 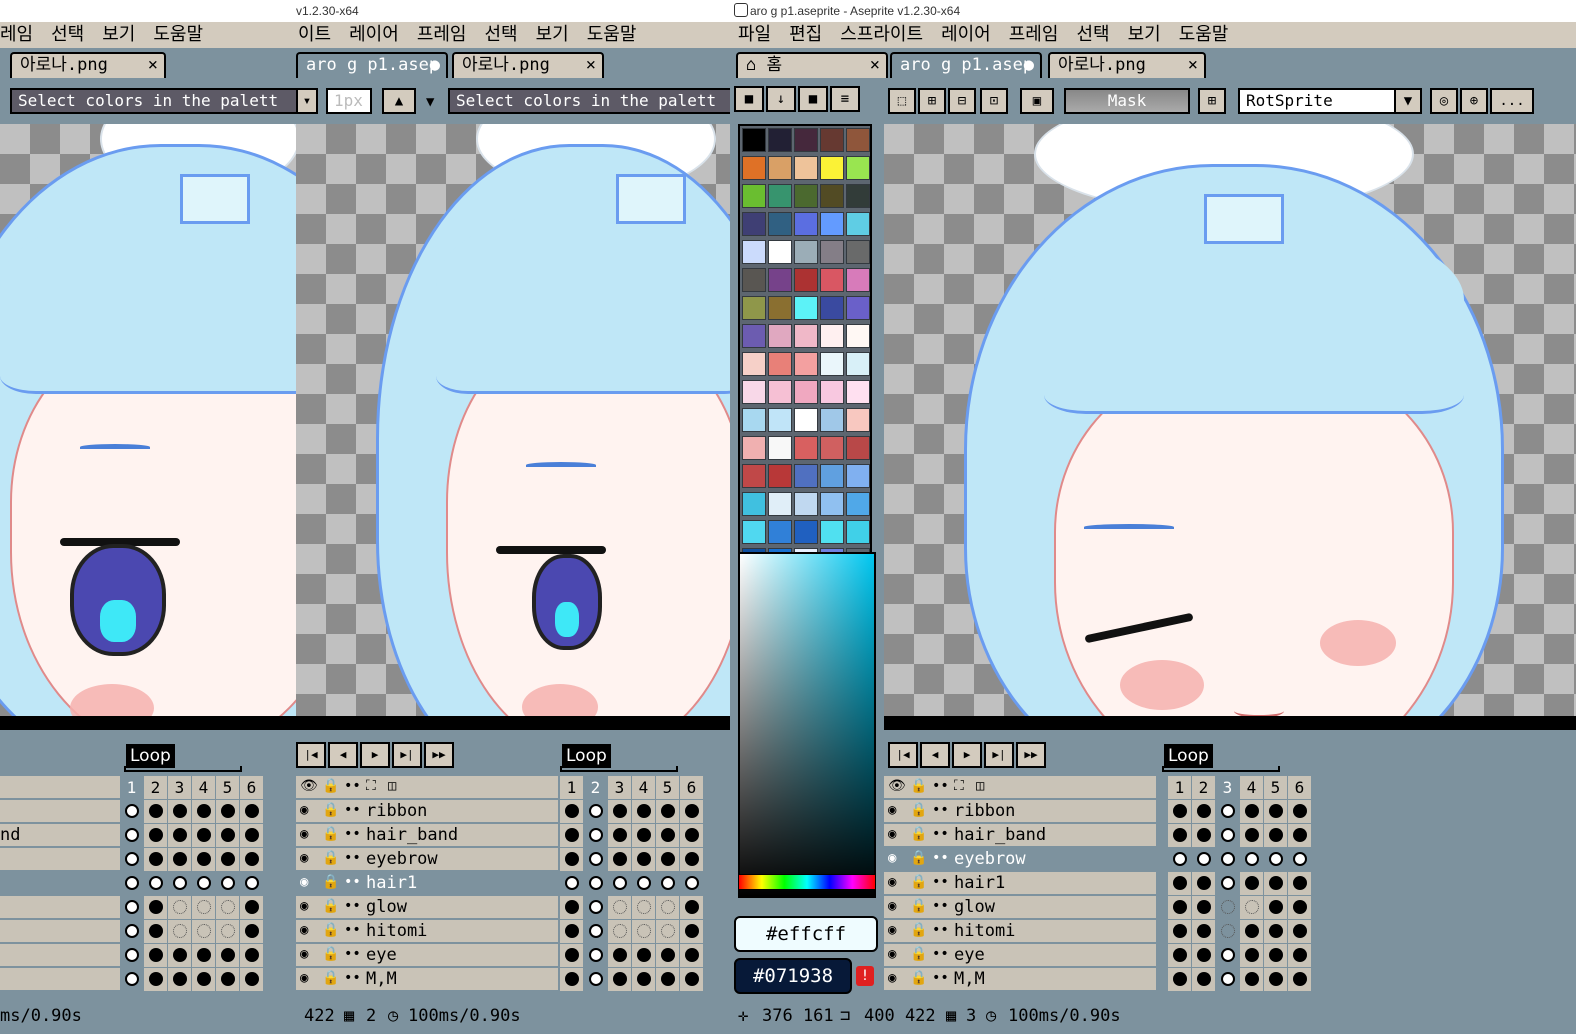 I want to click on frame-number-5: 5, so click(x=668, y=787).